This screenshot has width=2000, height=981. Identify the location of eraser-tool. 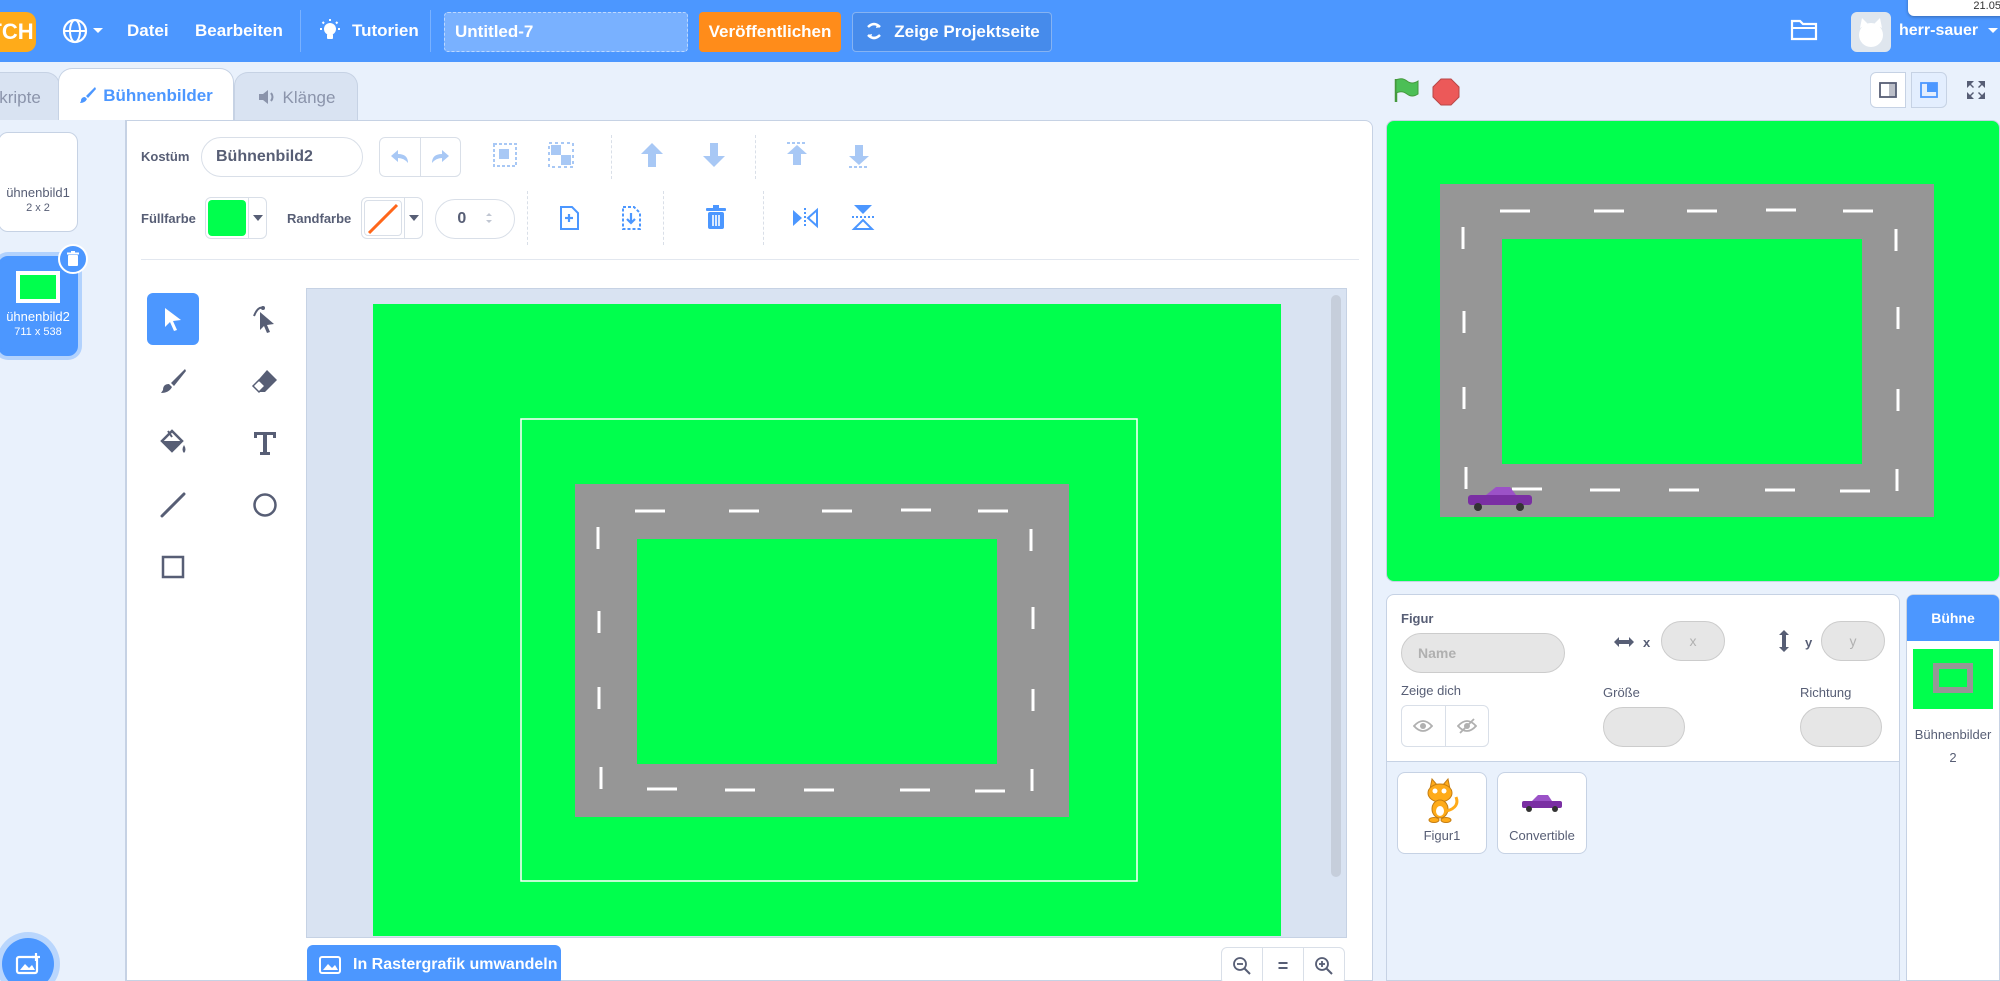
(265, 381).